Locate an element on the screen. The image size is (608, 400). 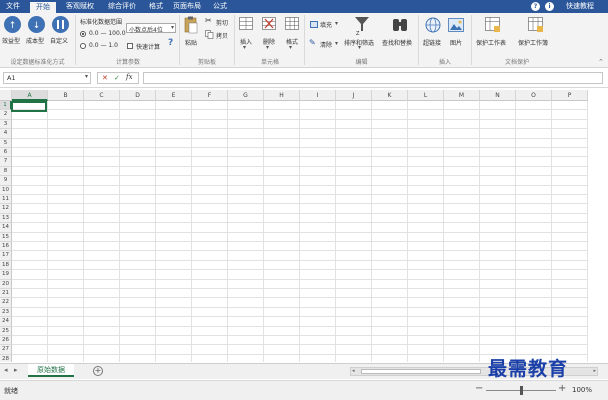
row-header: 4 is located at coordinates (6, 134).